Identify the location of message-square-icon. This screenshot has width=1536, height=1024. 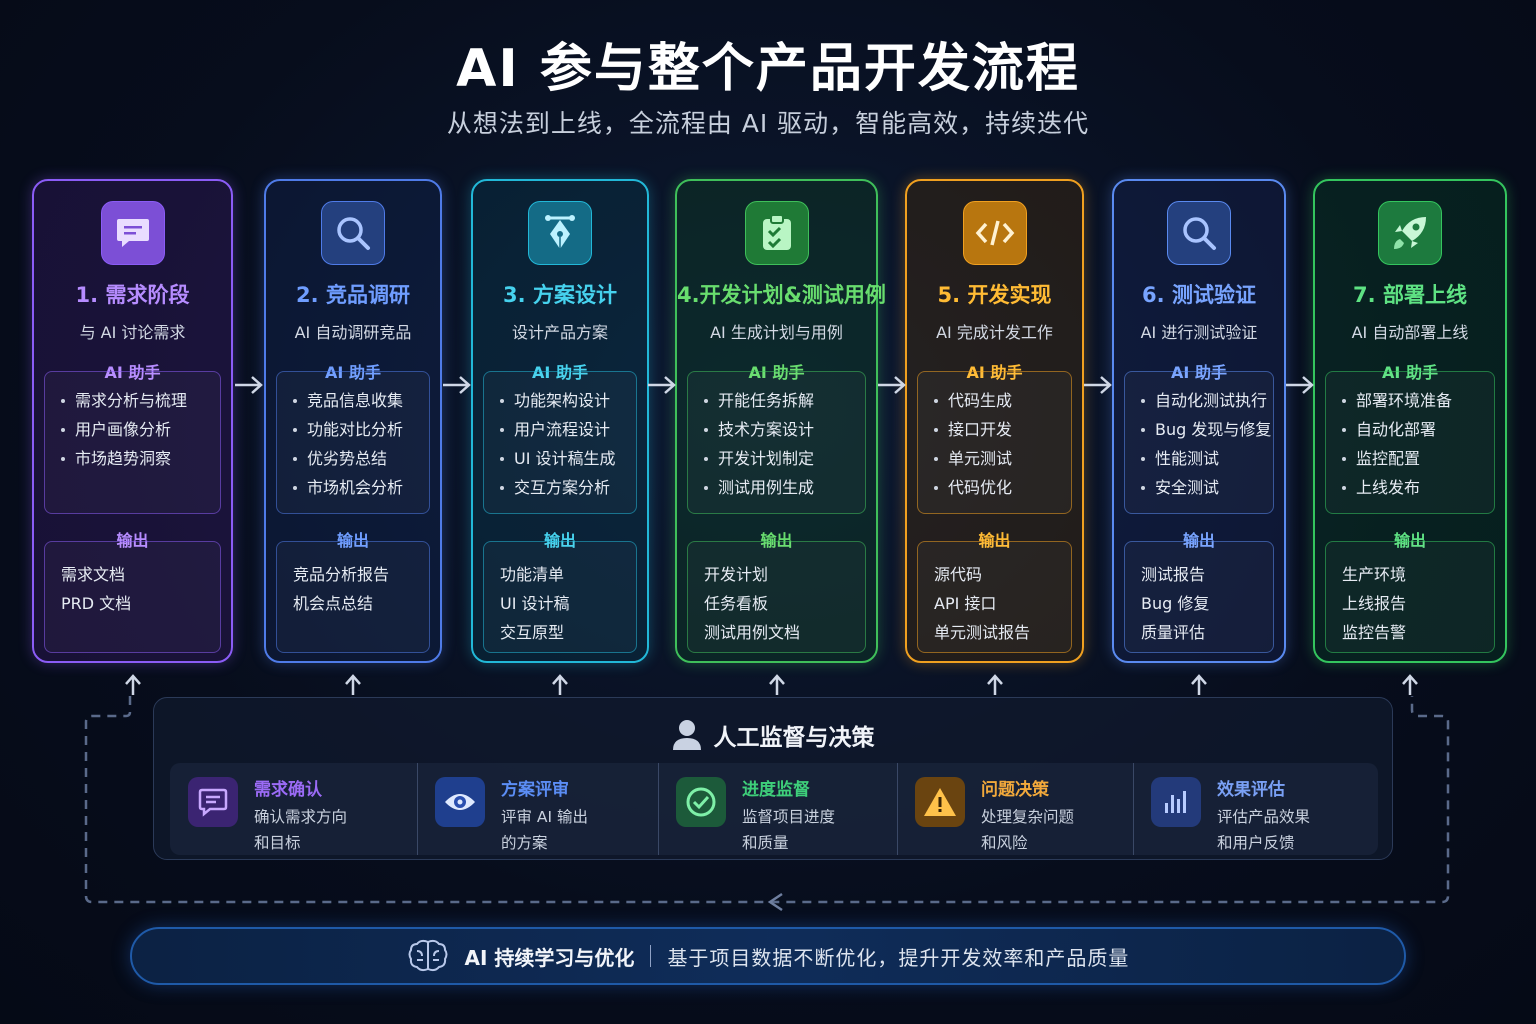
(213, 802).